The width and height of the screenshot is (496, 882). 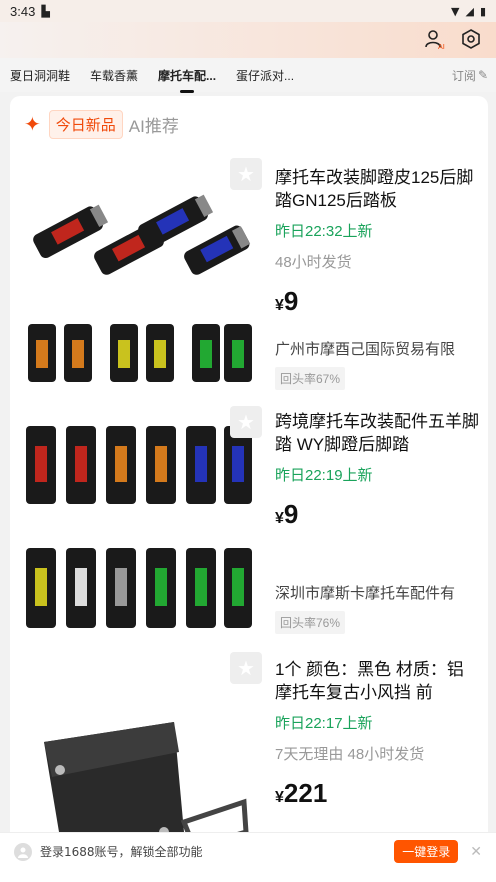 I want to click on edit-icon: ✎, so click(x=482, y=75).